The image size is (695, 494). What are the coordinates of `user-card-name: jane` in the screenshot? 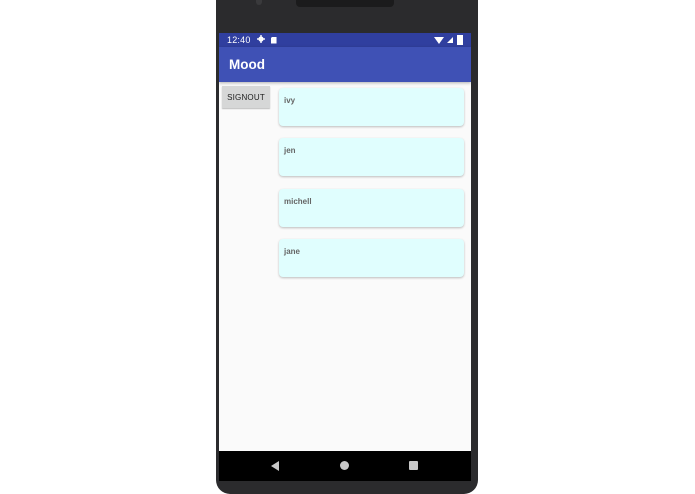 It's located at (292, 251).